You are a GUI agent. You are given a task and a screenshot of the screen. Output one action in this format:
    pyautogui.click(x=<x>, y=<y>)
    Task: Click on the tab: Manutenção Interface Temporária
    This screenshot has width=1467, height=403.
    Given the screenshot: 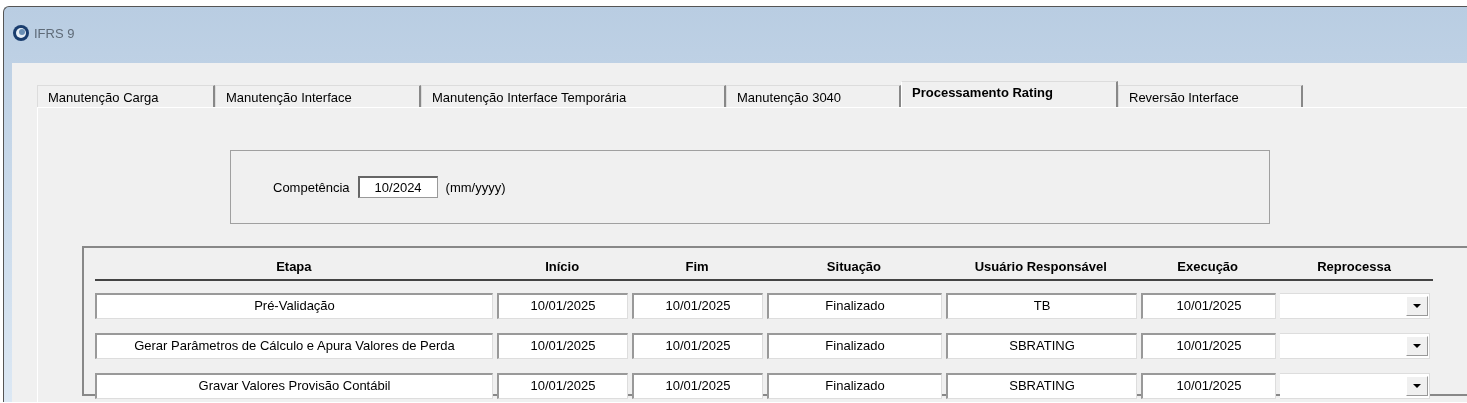 What is the action you would take?
    pyautogui.click(x=573, y=96)
    